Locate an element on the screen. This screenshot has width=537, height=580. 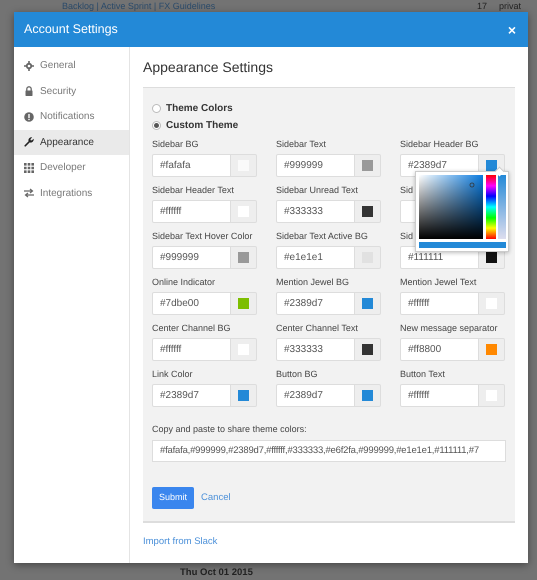
sidebar-item: Integrations is located at coordinates (71, 193).